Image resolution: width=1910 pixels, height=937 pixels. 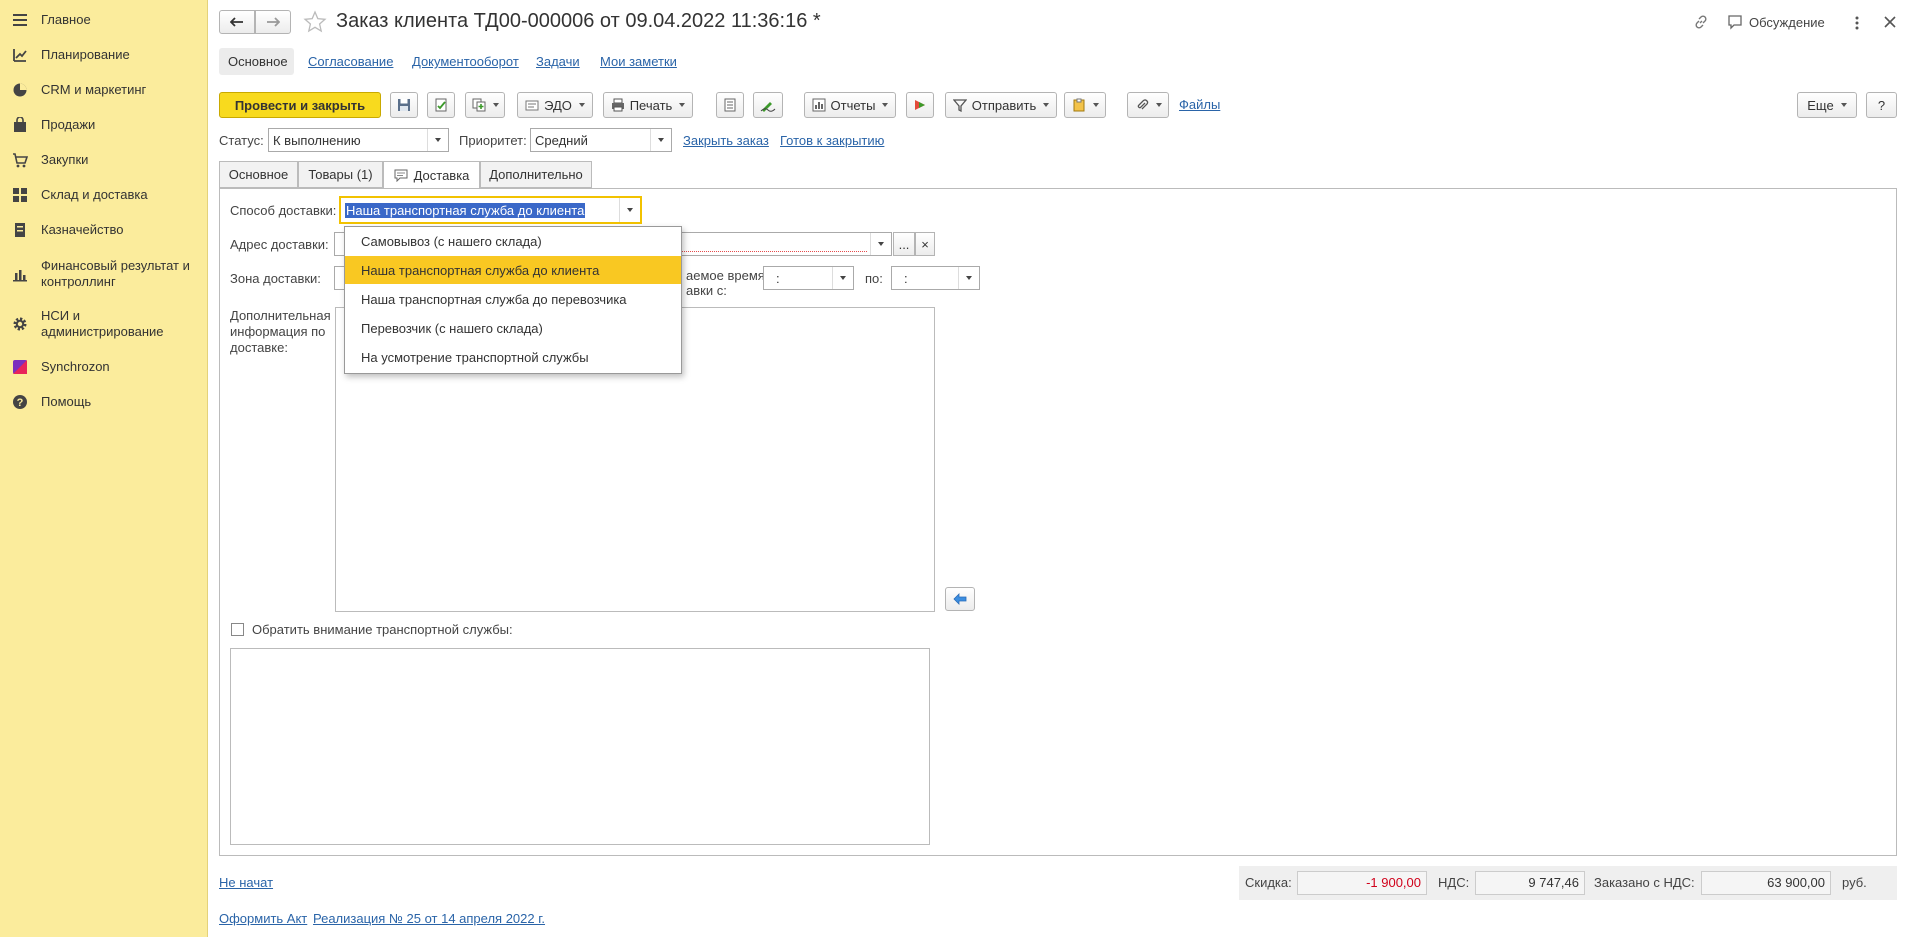 I want to click on dropdown-option: Перевозчик (с нашего склада), so click(x=513, y=328).